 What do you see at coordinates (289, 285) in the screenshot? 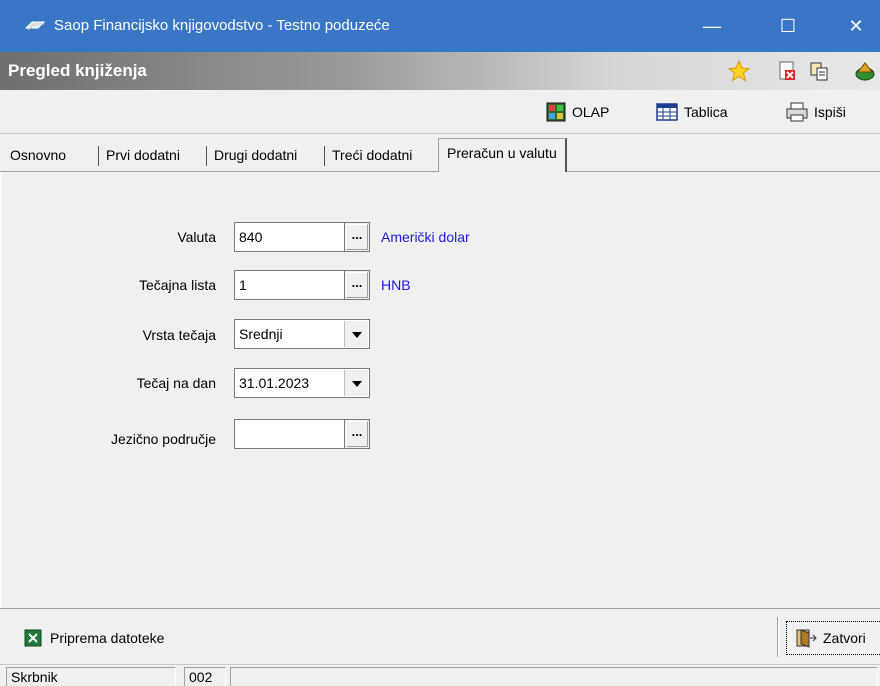
I see `tecajna-lista-field: 1` at bounding box center [289, 285].